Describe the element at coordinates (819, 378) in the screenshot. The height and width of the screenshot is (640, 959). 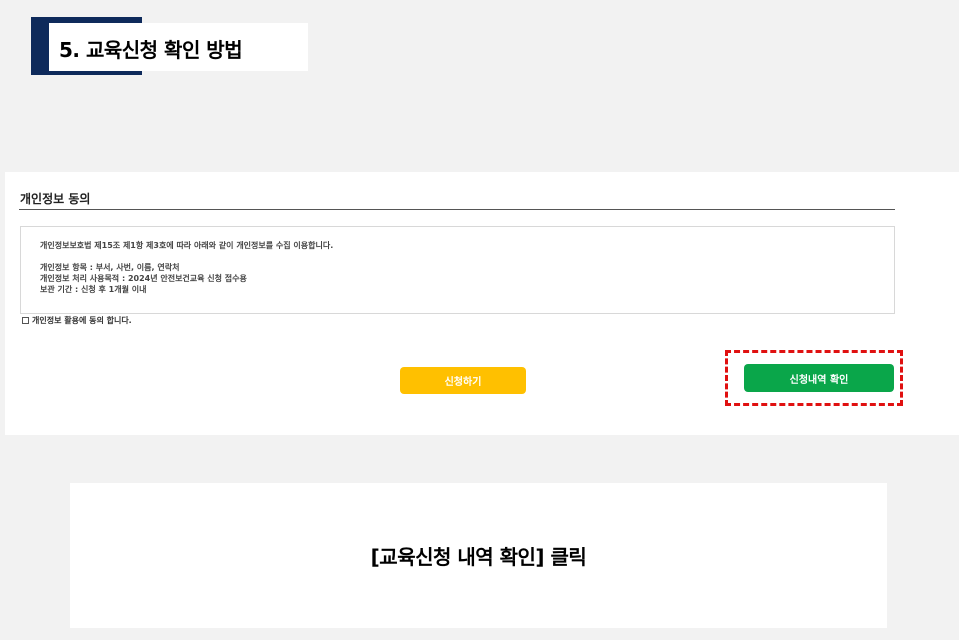
I see `view-application-history-button: 신청내역 확인` at that location.